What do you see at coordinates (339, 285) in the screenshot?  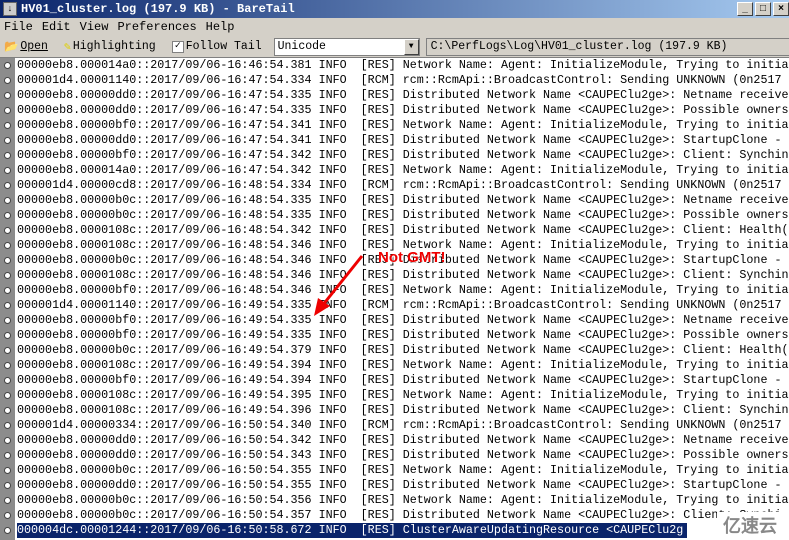 I see `annotation-arrow` at bounding box center [339, 285].